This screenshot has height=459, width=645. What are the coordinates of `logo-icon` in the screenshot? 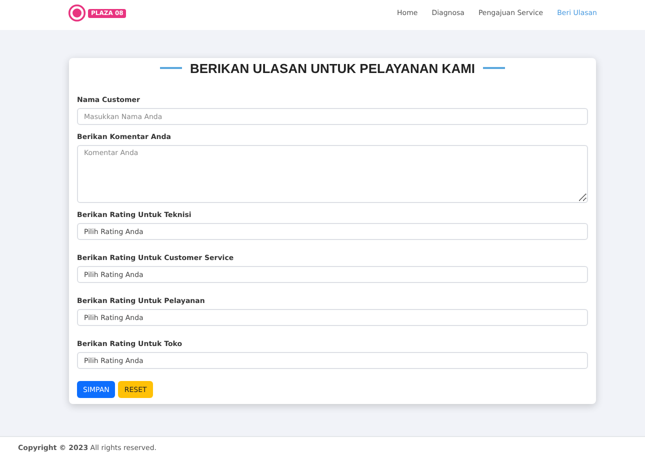 It's located at (77, 13).